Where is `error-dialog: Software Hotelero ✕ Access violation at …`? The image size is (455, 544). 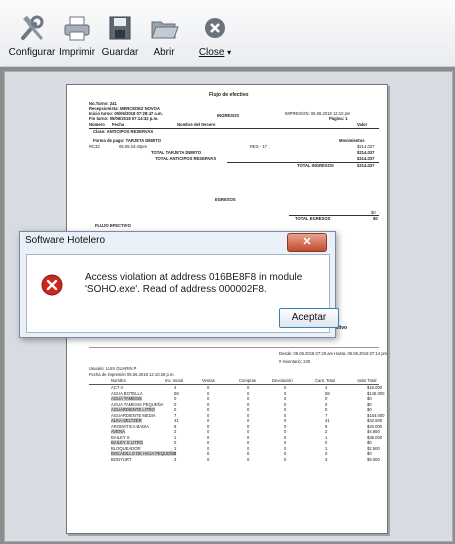
error-dialog: Software Hotelero ✕ Access violation at … is located at coordinates (179, 284).